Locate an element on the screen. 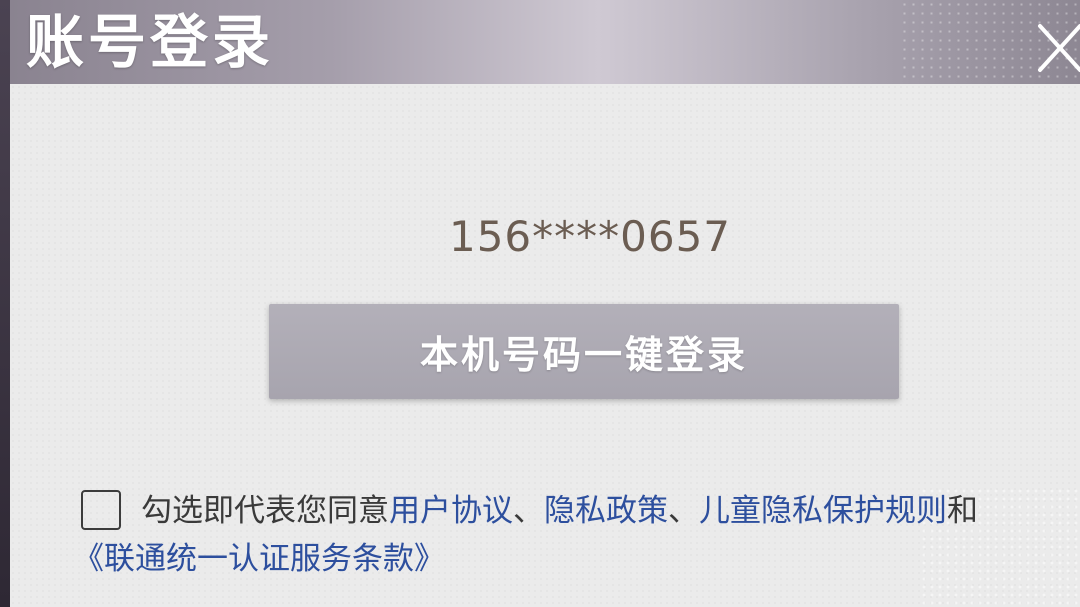 The height and width of the screenshot is (607, 1080). one-click-login-label: 本机号码一键登录 is located at coordinates (583, 354).